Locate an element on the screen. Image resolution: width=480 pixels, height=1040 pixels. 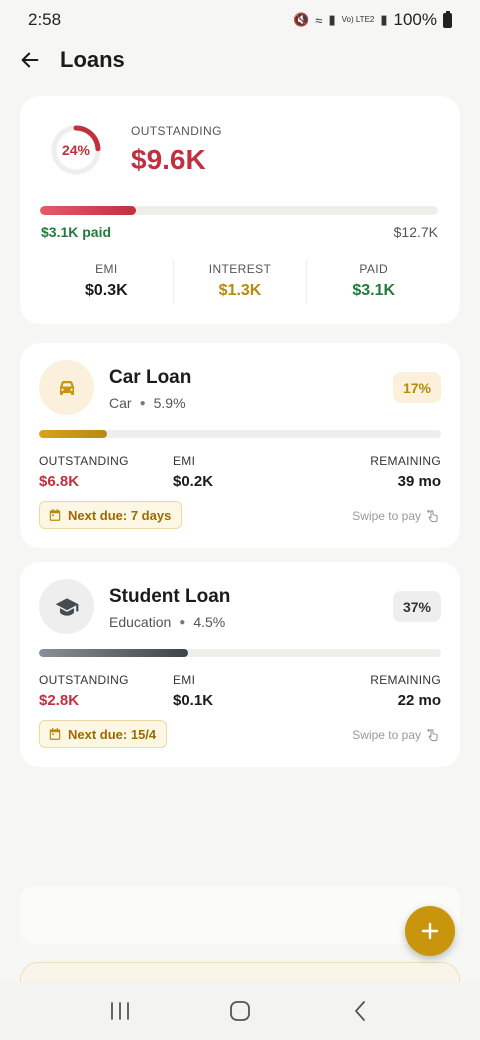
network-label: Vo) LTE2 is located at coordinates (358, 19).